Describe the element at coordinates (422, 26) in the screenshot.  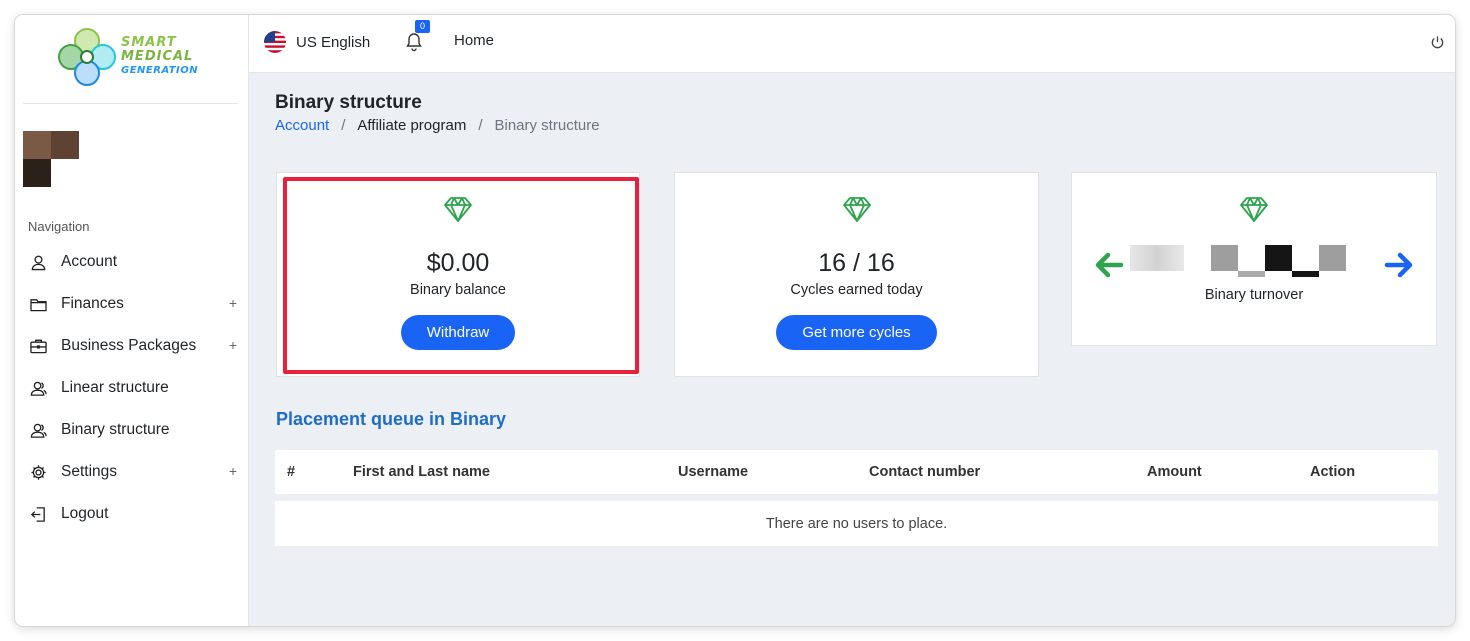
I see `notification-badge: 0` at that location.